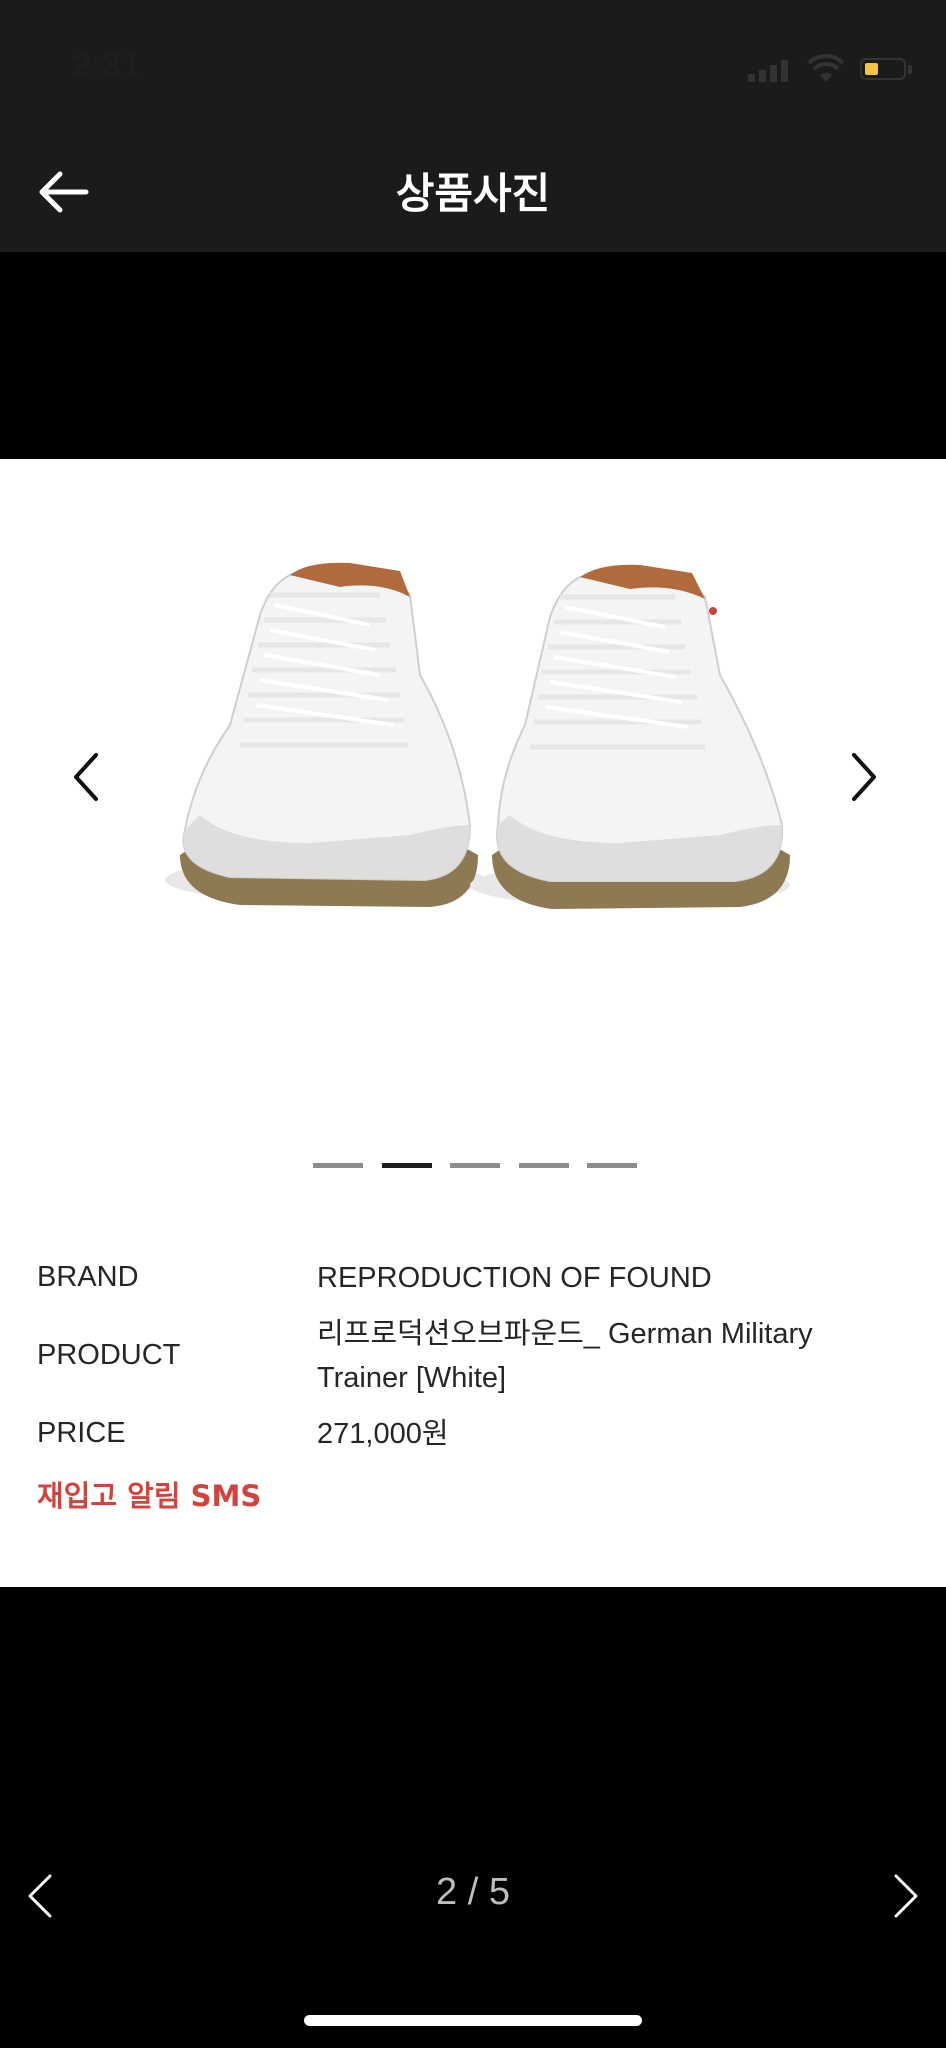  I want to click on viewer-background-top, so click(473, 355).